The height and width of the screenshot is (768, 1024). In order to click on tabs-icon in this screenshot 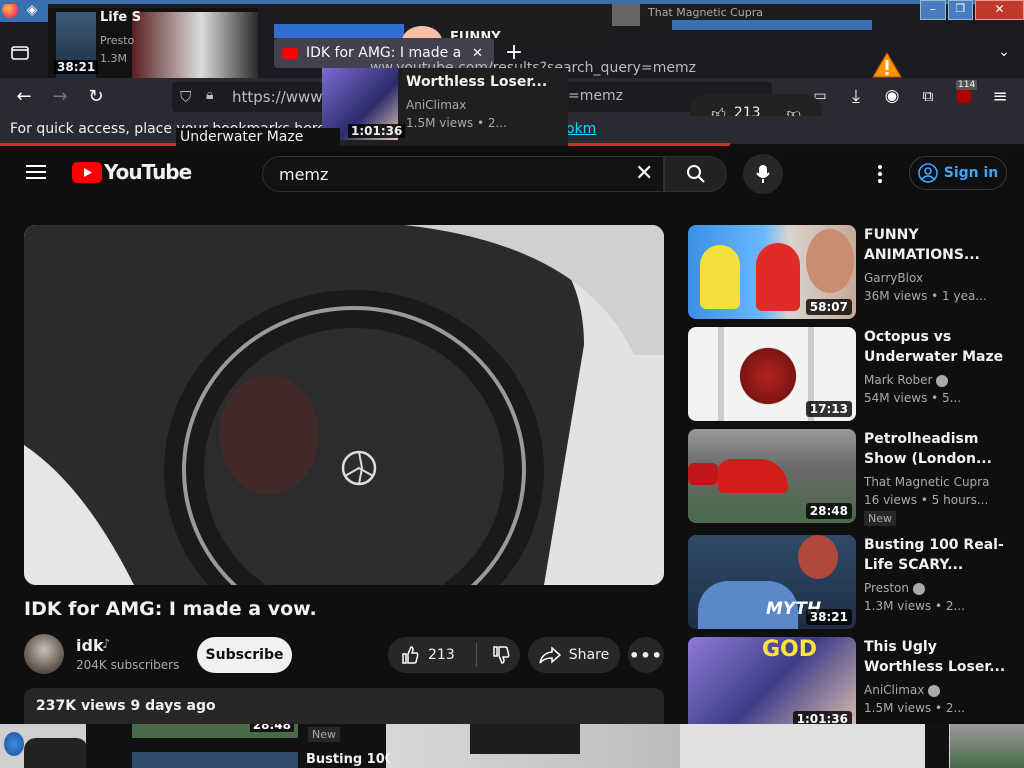, I will do `click(20, 53)`.